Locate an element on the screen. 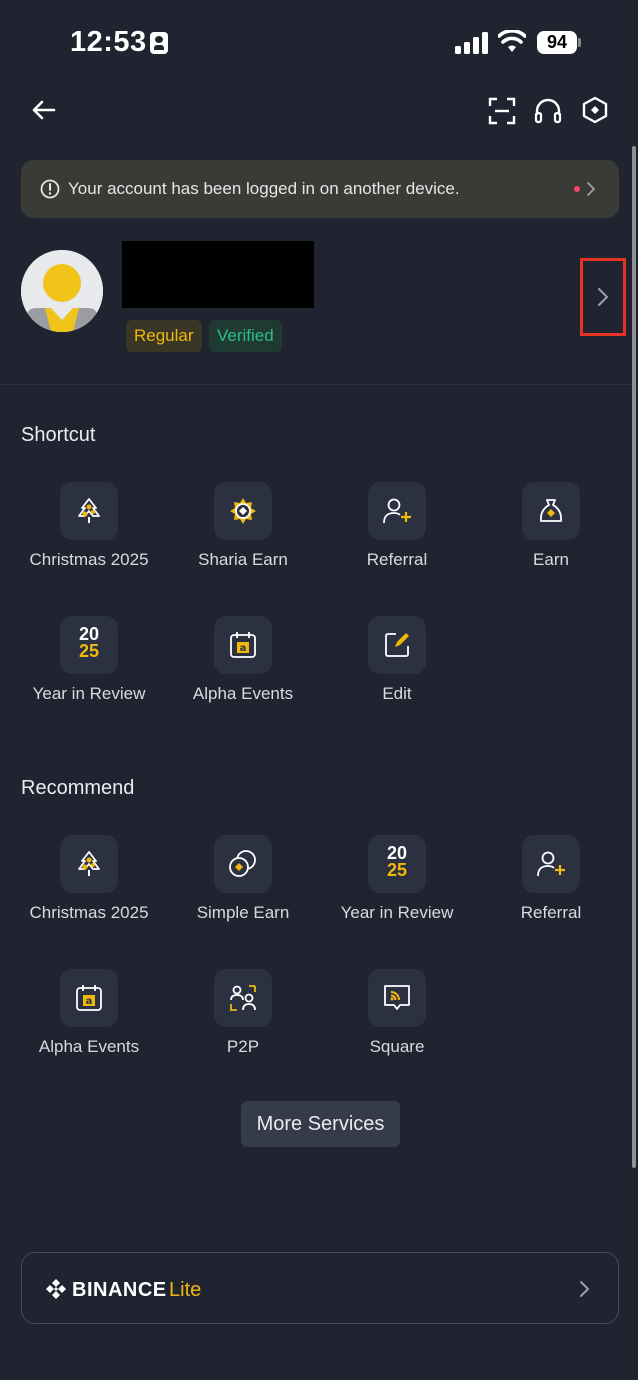  recommend-christmas-2025: Christmas 2025 is located at coordinates (89, 879).